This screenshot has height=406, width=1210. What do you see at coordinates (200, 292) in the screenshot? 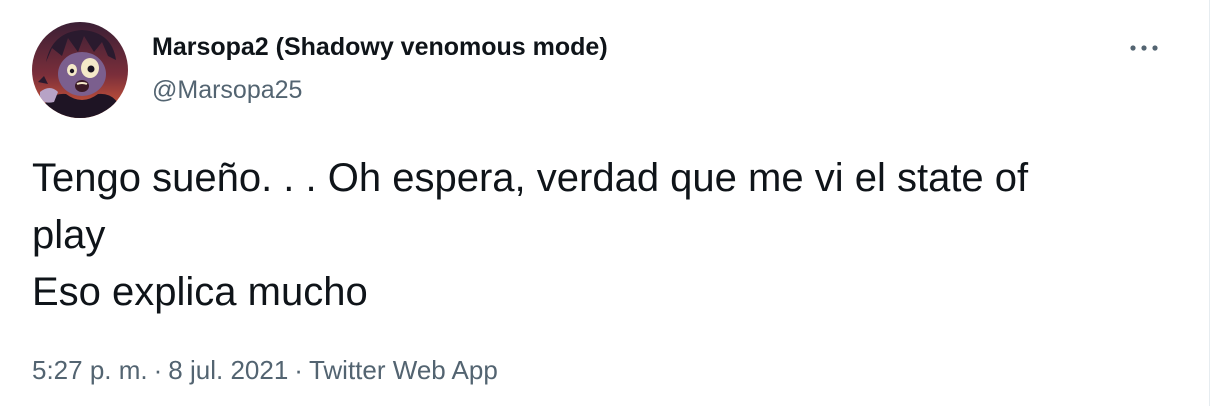
I see `tweet-text-line: Eso explica mucho` at bounding box center [200, 292].